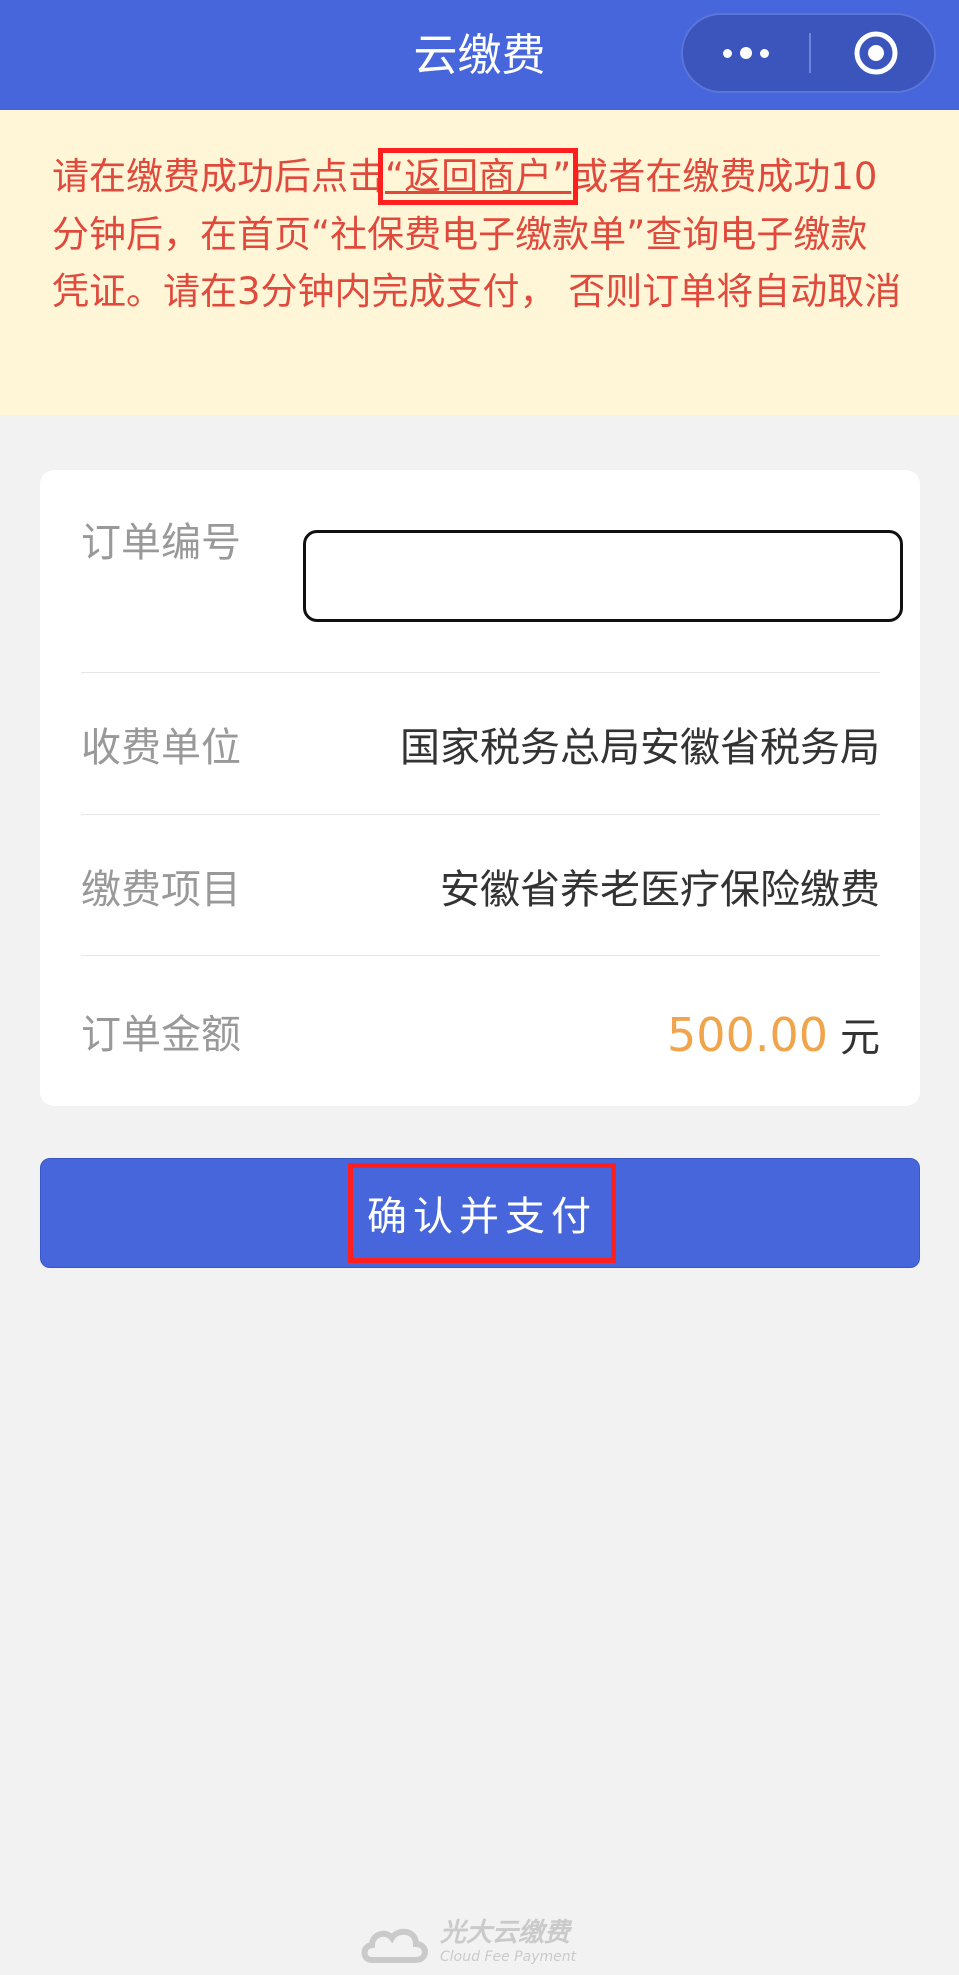 The width and height of the screenshot is (959, 1975). Describe the element at coordinates (161, 748) in the screenshot. I see `payee-label: 收费单位` at that location.